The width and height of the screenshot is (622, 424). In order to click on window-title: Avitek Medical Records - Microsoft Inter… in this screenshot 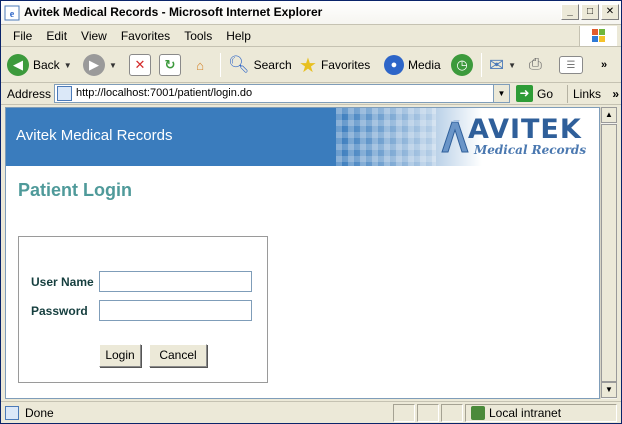, I will do `click(173, 12)`.